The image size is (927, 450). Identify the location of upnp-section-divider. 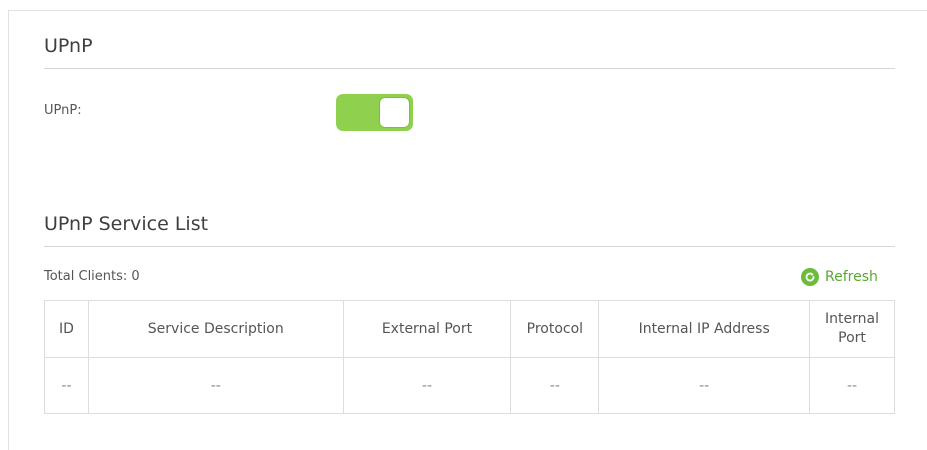
(469, 68).